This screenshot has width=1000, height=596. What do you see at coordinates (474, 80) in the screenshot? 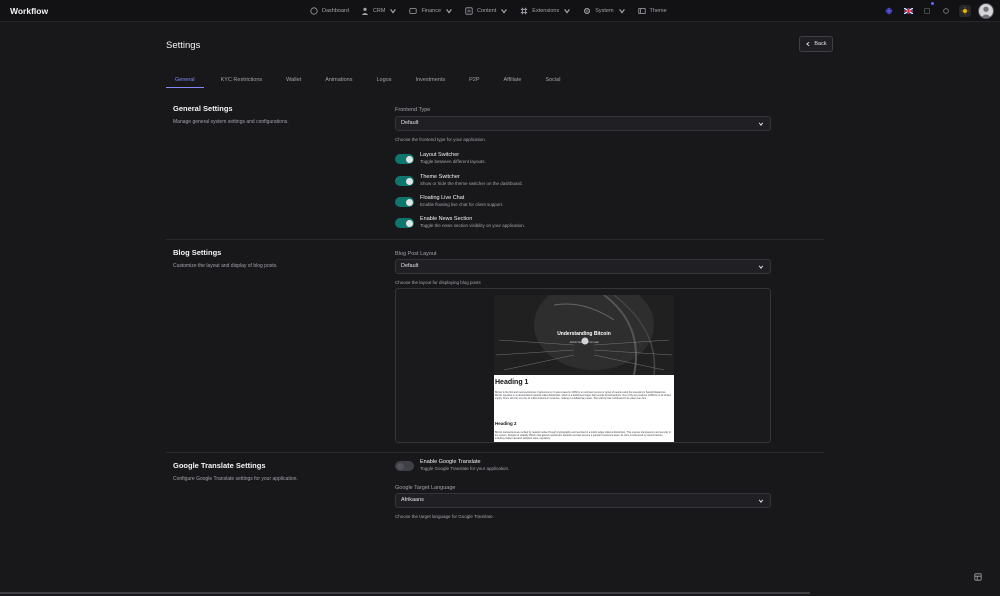
I see `tab-p2p: P2P` at bounding box center [474, 80].